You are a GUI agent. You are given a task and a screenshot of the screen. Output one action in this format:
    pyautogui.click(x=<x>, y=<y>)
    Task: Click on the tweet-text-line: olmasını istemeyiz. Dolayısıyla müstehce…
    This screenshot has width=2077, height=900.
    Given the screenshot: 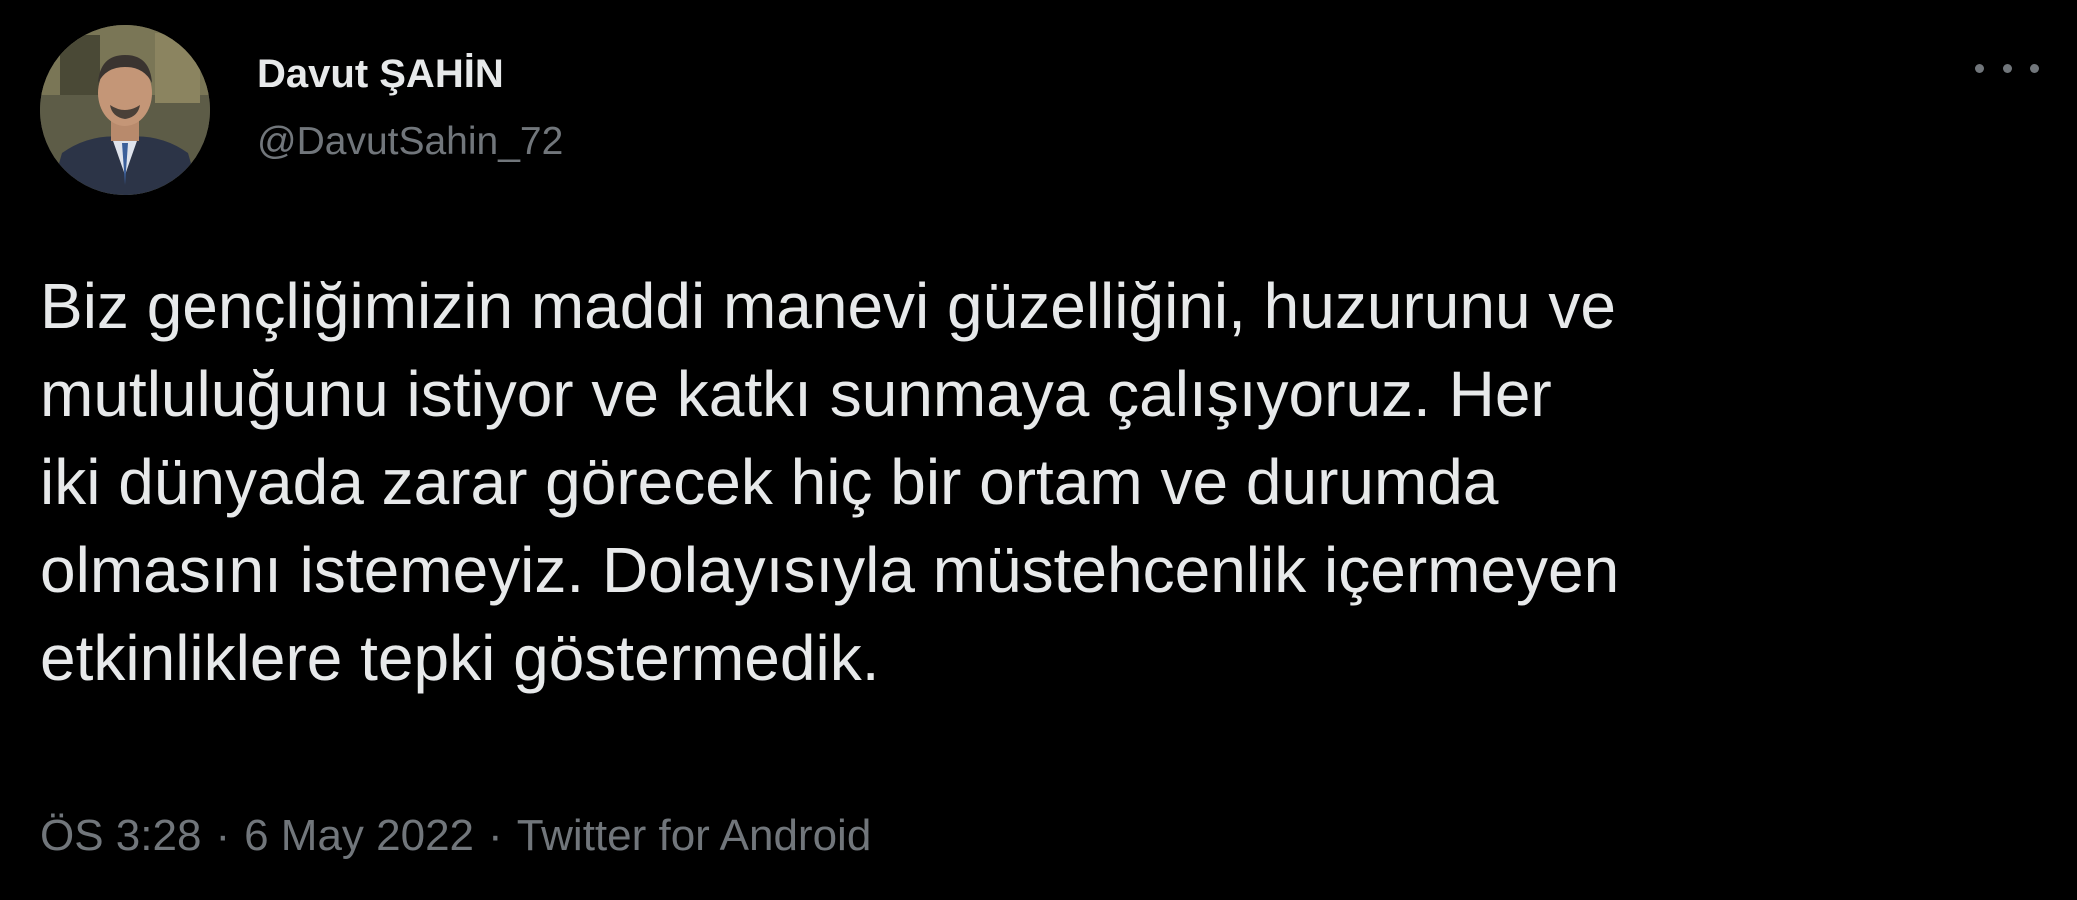 What is the action you would take?
    pyautogui.click(x=830, y=570)
    